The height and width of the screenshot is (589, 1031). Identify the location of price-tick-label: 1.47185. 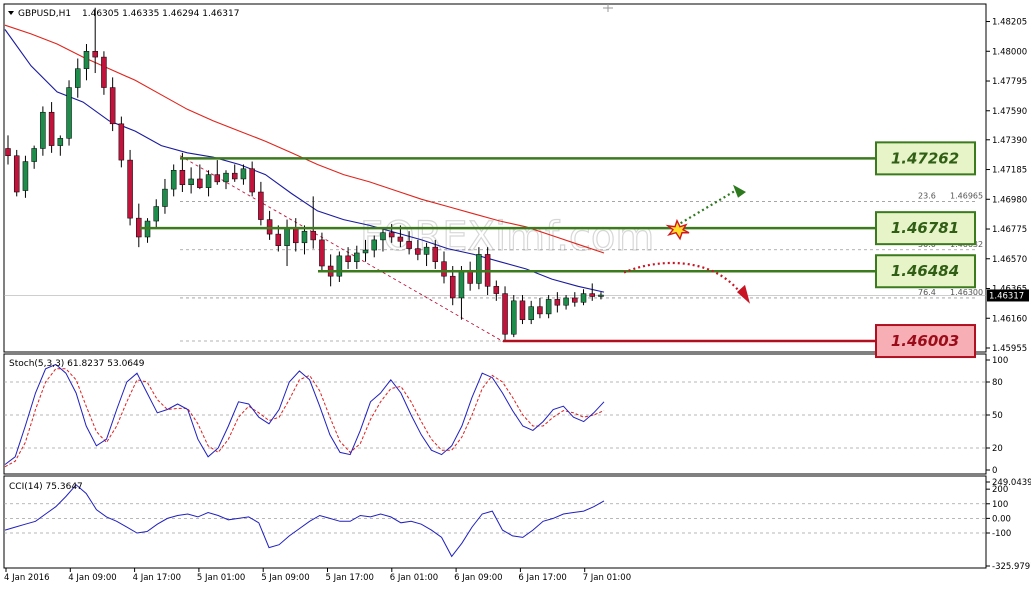
(1009, 171).